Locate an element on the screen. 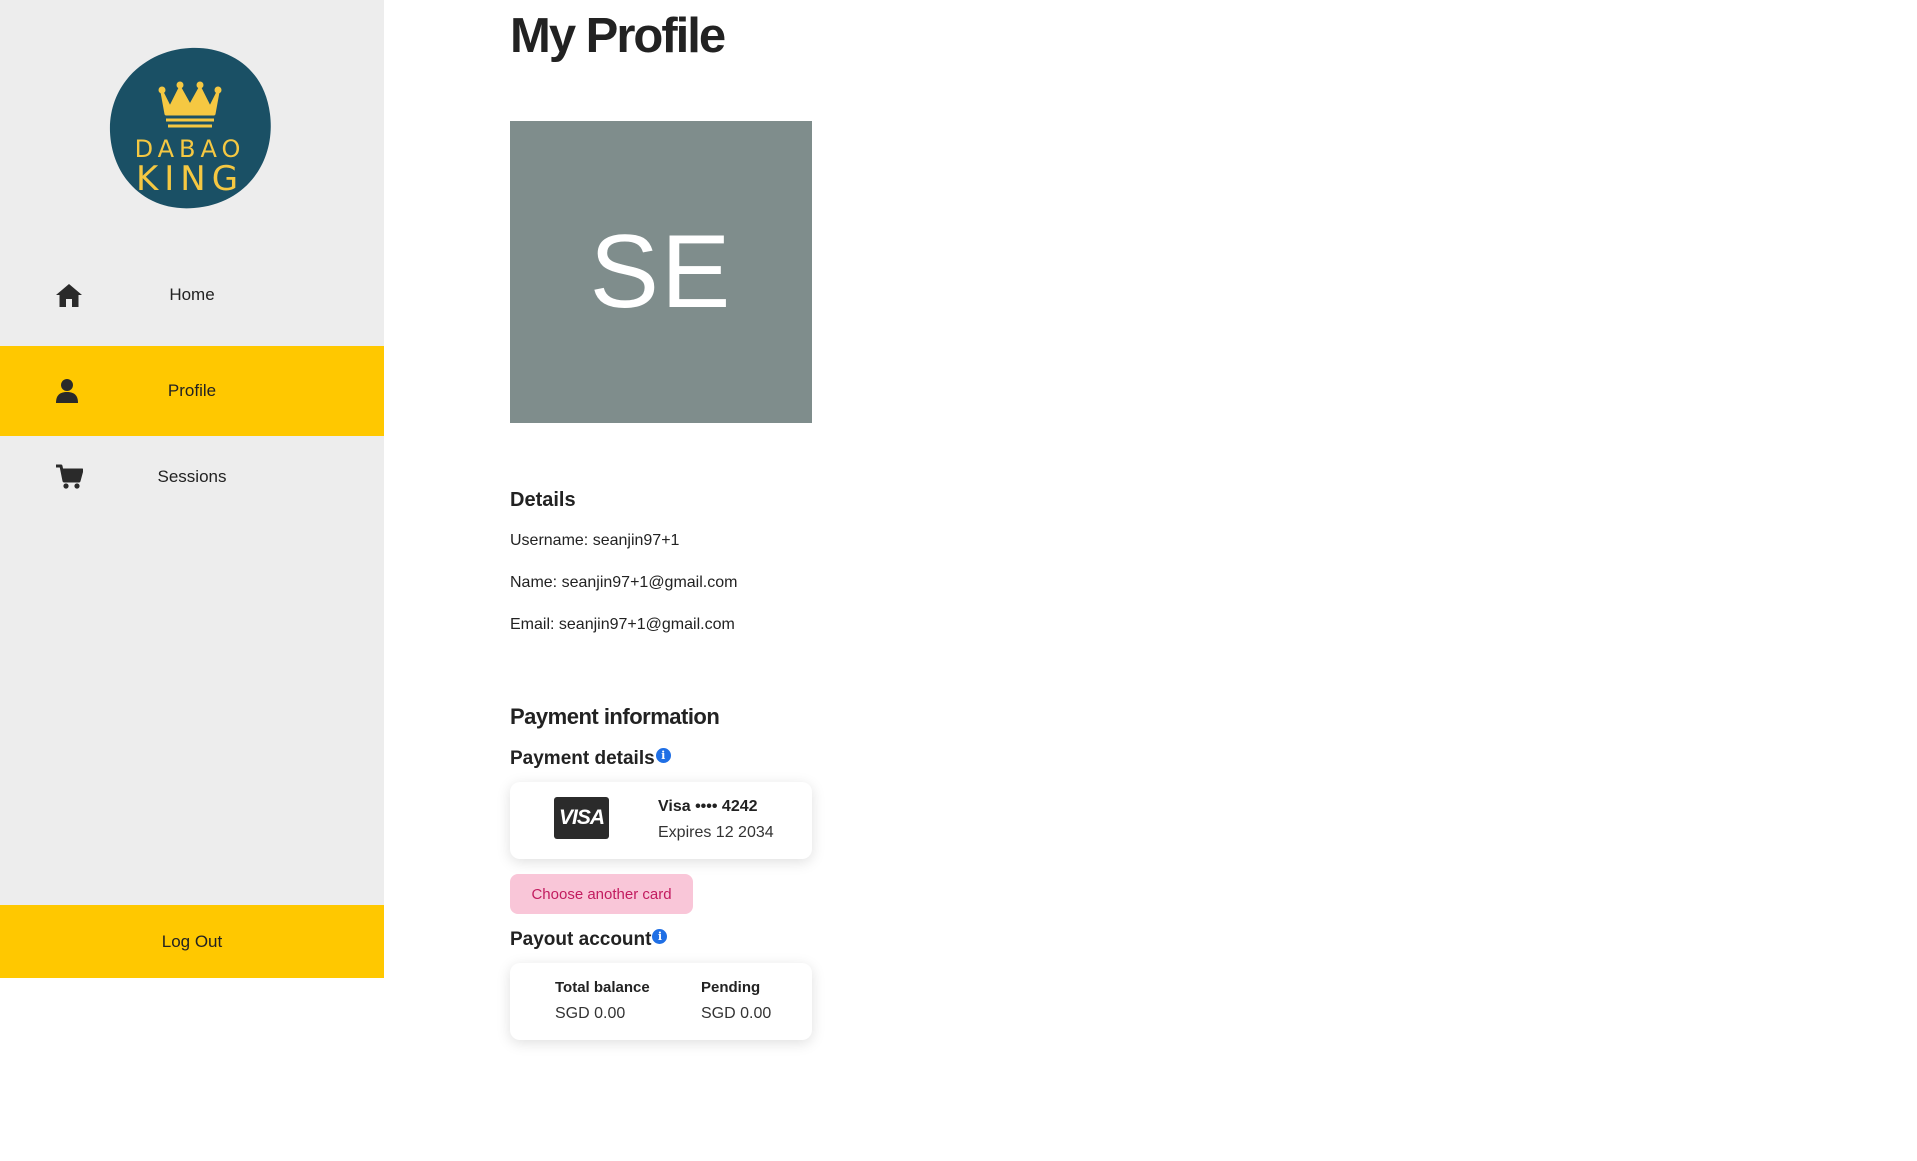 The image size is (1917, 1161). avatar: SE is located at coordinates (661, 272).